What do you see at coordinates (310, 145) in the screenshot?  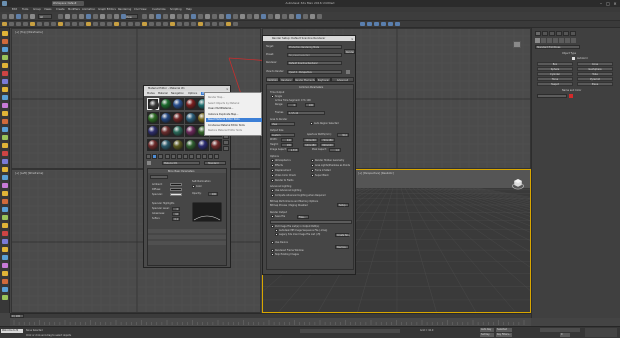 I see `resolution-preset-button: 640x480` at bounding box center [310, 145].